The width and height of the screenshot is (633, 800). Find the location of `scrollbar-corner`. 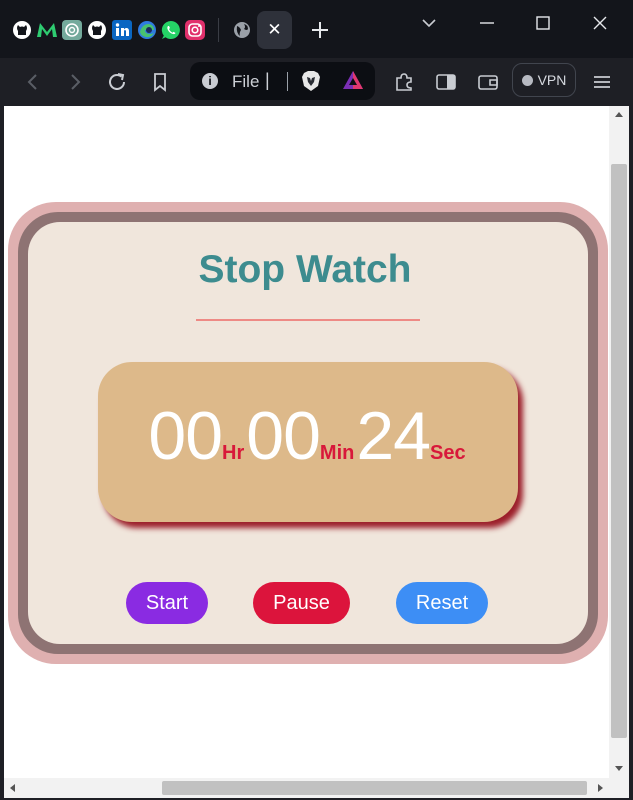

scrollbar-corner is located at coordinates (619, 788).